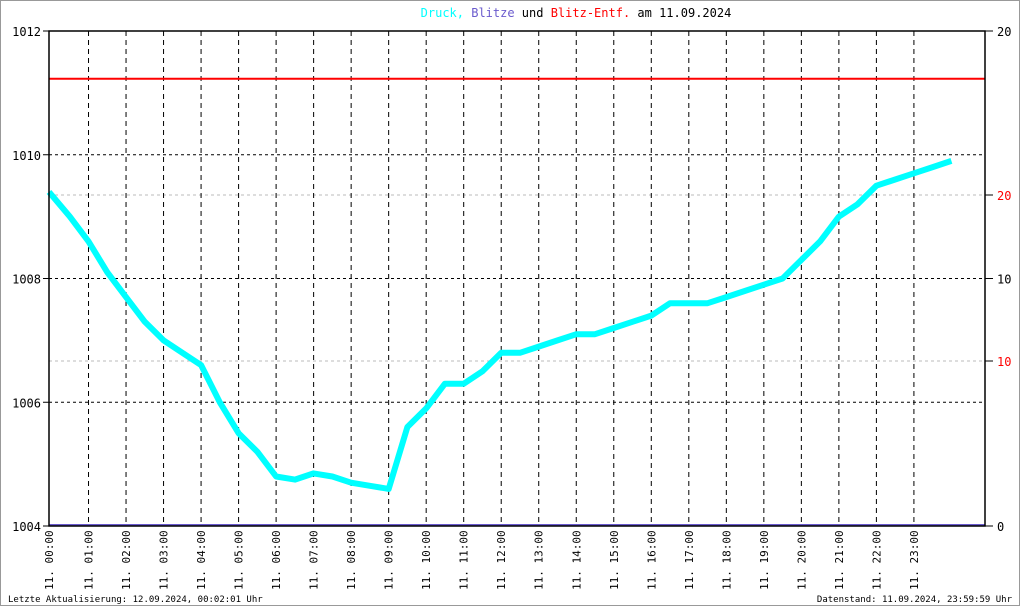 Image resolution: width=1020 pixels, height=606 pixels. Describe the element at coordinates (689, 560) in the screenshot. I see `x-tick-label: 11. 17:00` at that location.